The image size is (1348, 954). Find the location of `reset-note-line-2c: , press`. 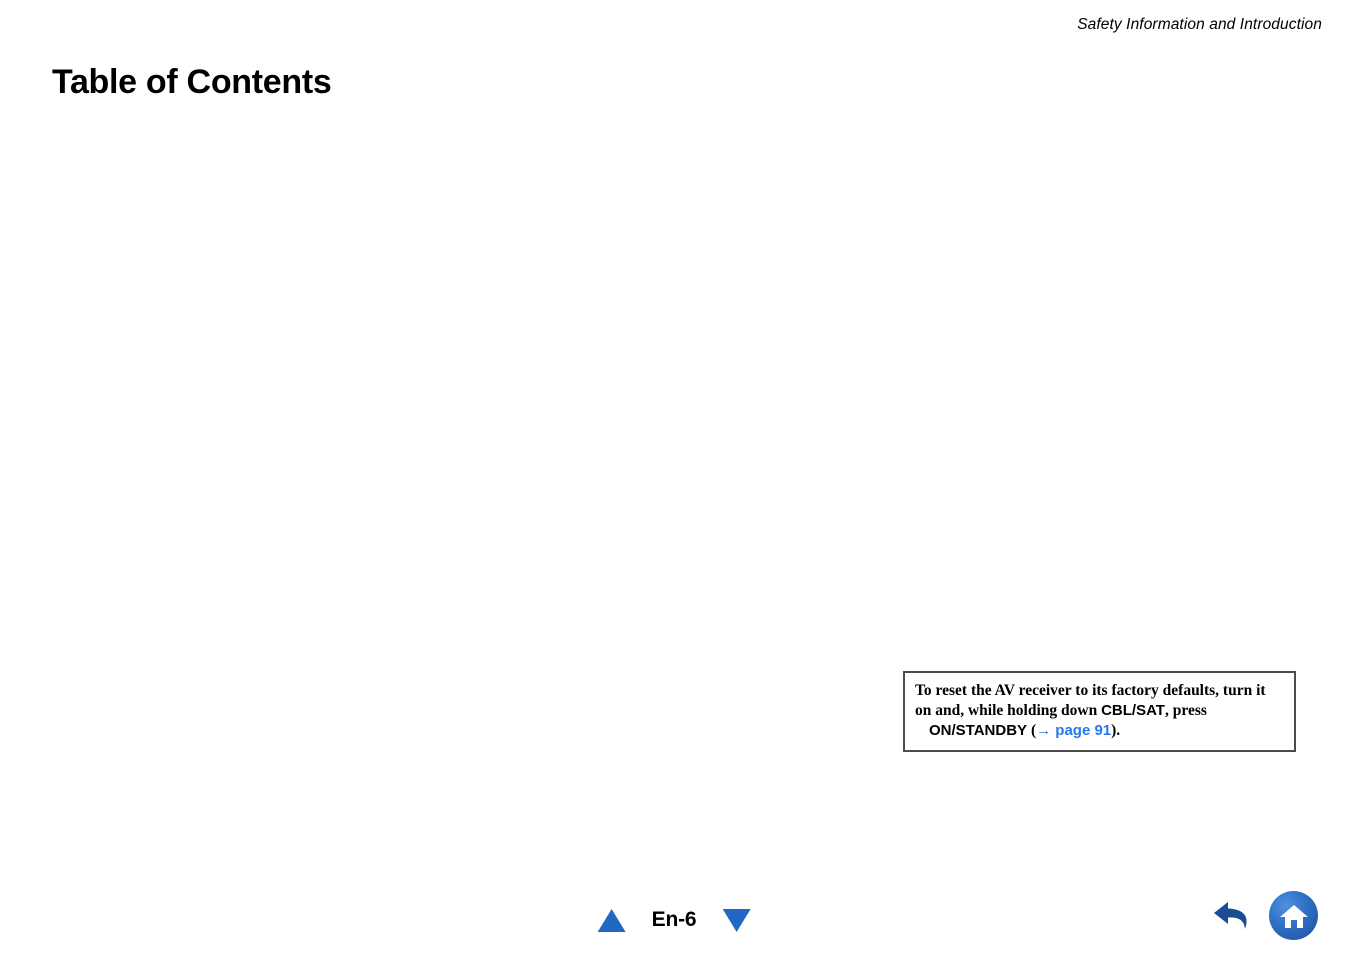

reset-note-line-2c: , press is located at coordinates (1185, 710).